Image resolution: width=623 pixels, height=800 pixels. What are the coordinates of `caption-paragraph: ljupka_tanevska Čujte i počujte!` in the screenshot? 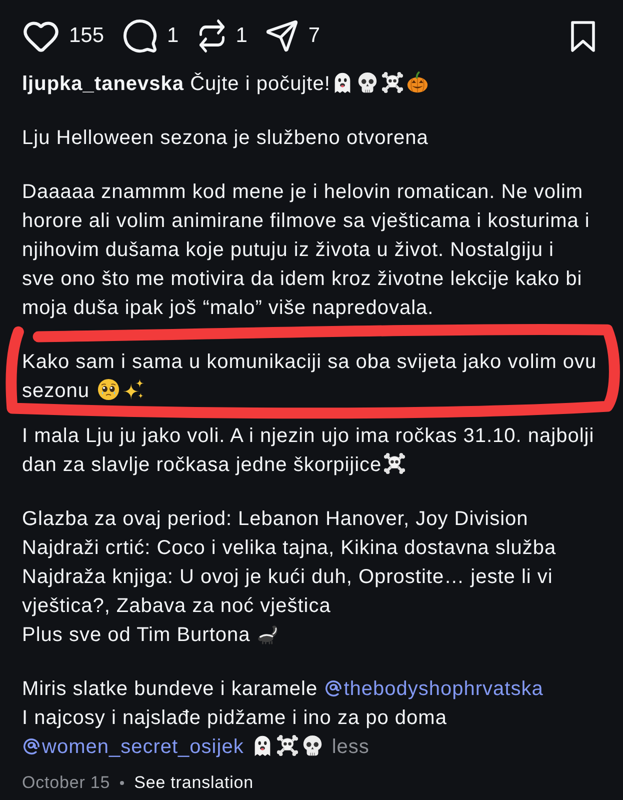 It's located at (319, 84).